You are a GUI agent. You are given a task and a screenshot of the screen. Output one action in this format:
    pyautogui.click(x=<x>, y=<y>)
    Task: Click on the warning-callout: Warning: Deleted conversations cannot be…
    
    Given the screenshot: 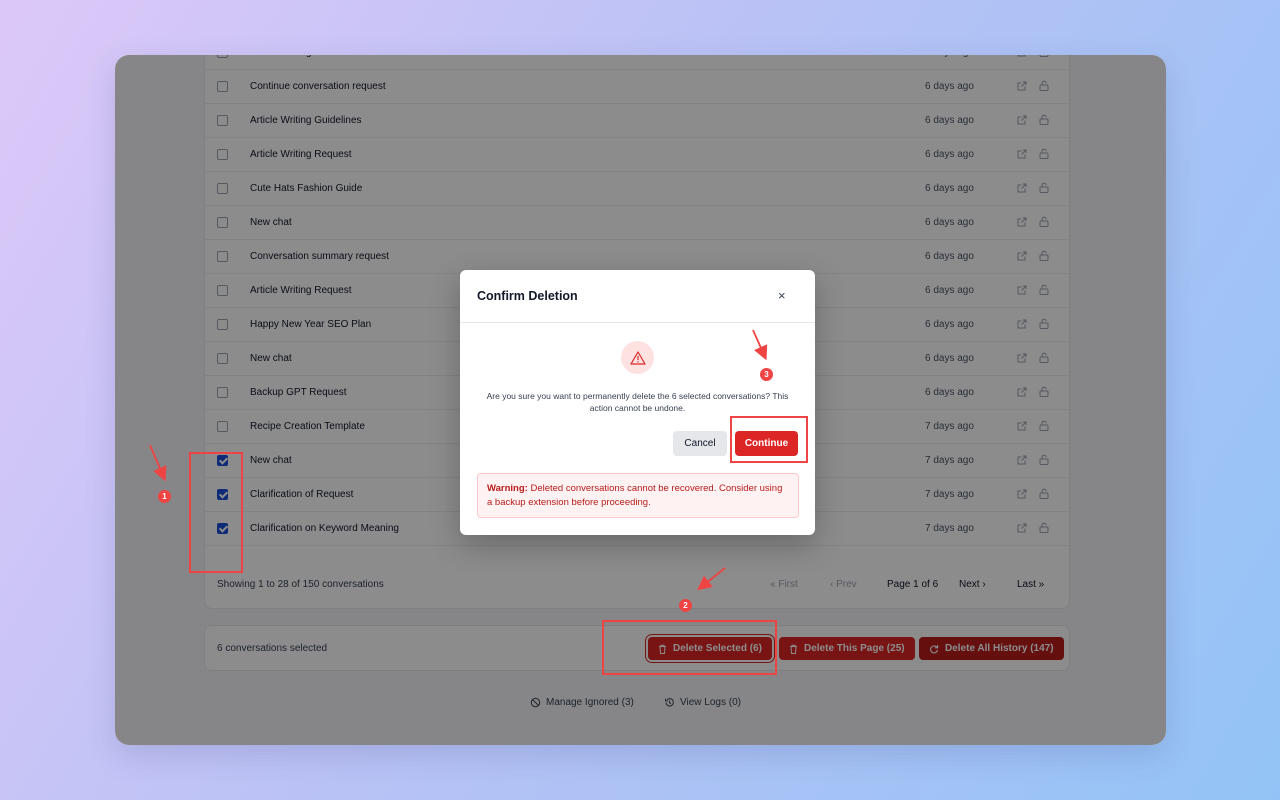 What is the action you would take?
    pyautogui.click(x=638, y=495)
    